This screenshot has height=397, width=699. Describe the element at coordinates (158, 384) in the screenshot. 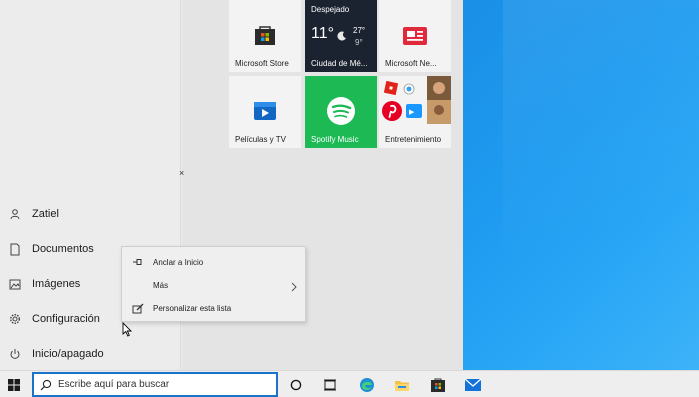

I see `search-input` at that location.